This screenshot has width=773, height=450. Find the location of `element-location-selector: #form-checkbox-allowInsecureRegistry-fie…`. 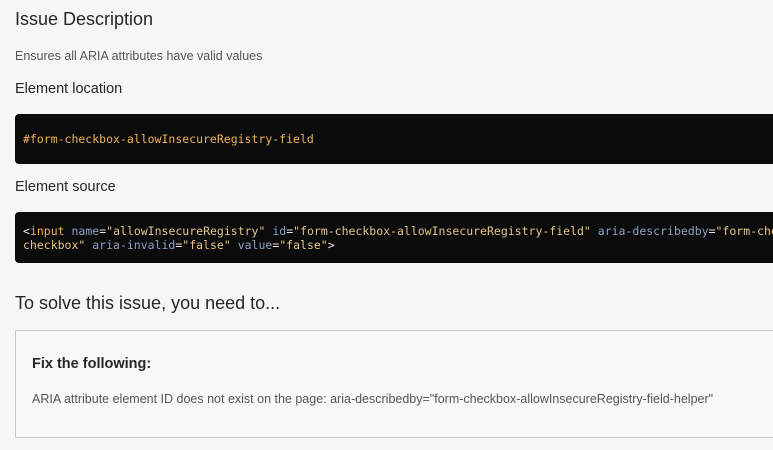

element-location-selector: #form-checkbox-allowInsecureRegistry-fie… is located at coordinates (168, 139).